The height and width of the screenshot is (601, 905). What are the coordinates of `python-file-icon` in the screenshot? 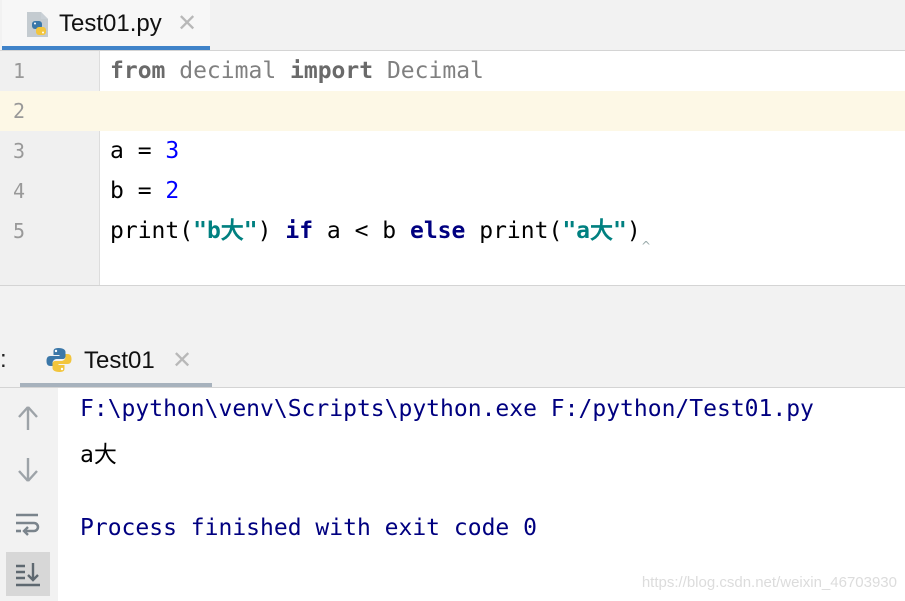 It's located at (38, 25).